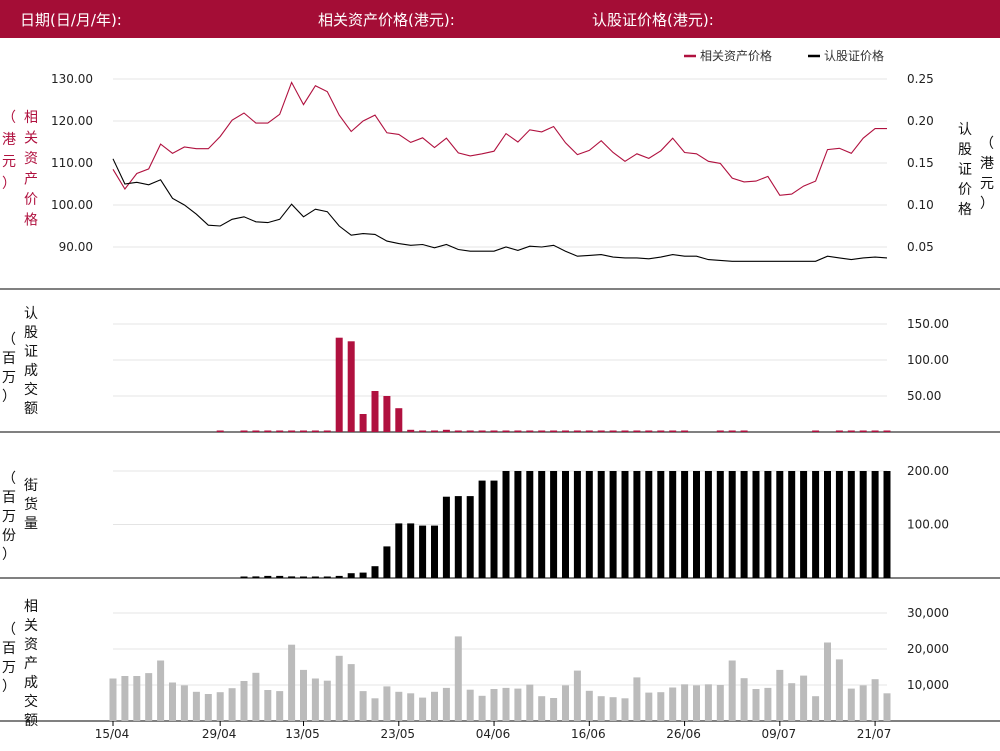  What do you see at coordinates (9, 649) in the screenshot?
I see `y-axis-unit: 百` at bounding box center [9, 649].